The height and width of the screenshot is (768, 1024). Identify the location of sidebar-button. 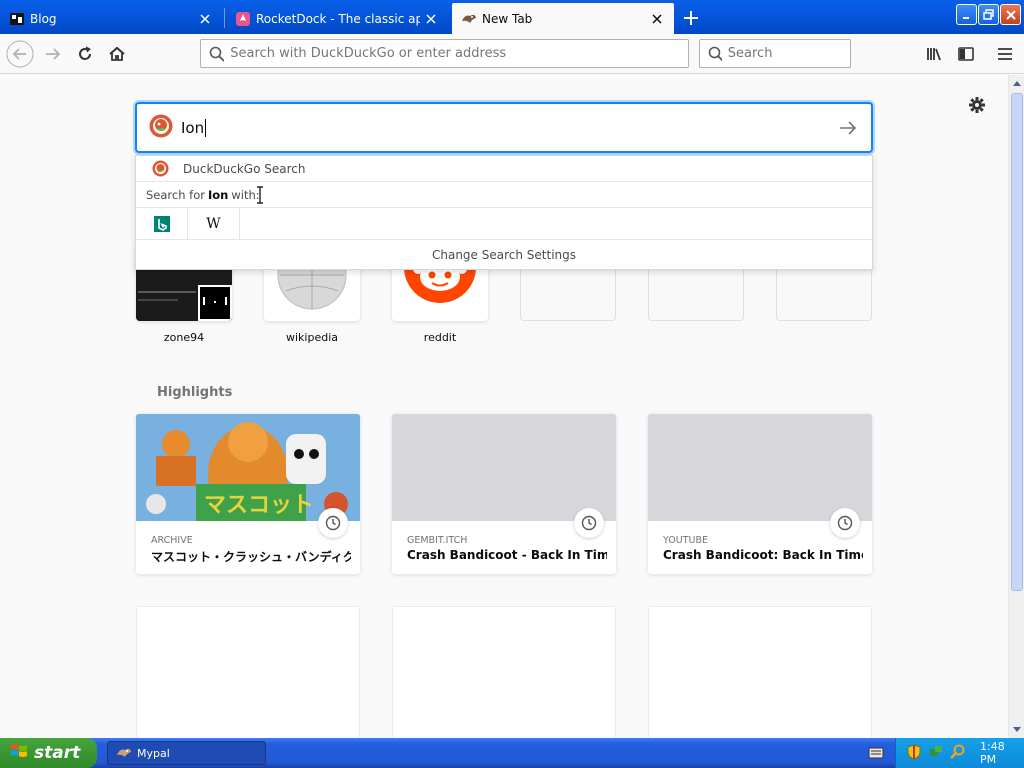
(966, 54).